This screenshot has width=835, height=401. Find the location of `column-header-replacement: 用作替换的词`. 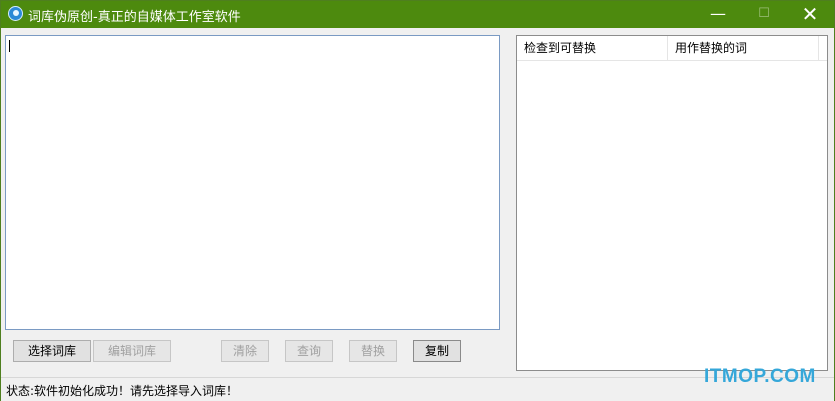

column-header-replacement: 用作替换的词 is located at coordinates (743, 48).